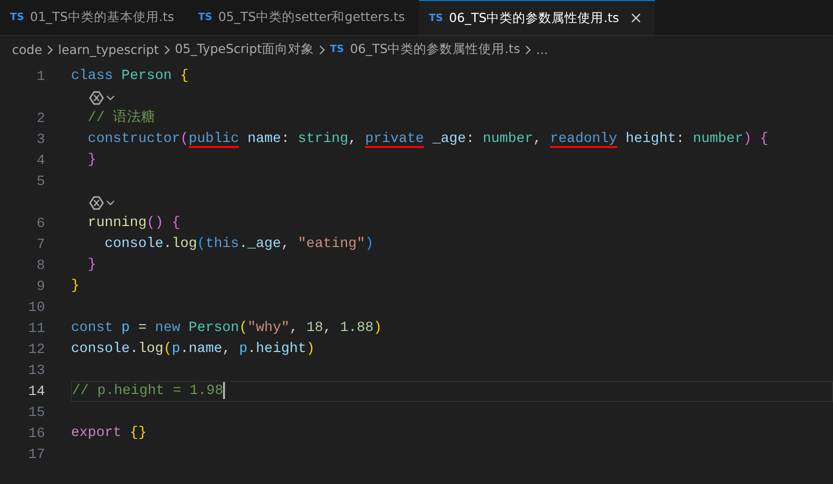  Describe the element at coordinates (40, 286) in the screenshot. I see `line-number: 9` at that location.